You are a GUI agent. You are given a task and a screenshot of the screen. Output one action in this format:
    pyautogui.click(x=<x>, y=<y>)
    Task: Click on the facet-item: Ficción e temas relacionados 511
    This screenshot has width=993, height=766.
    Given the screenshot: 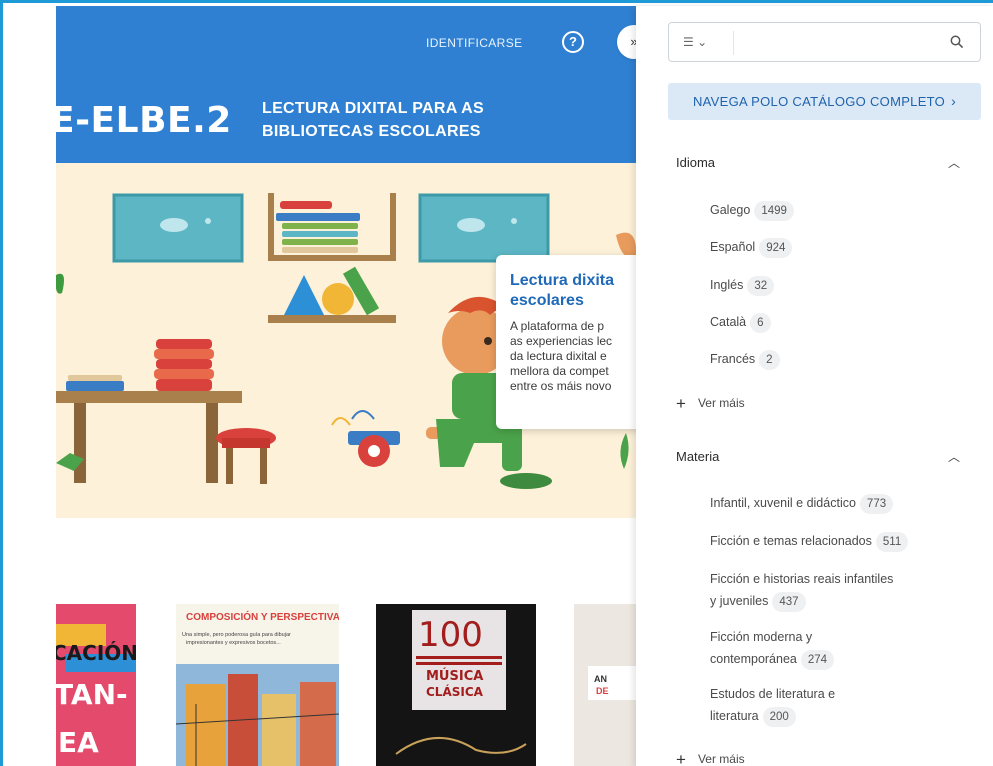 What is the action you would take?
    pyautogui.click(x=809, y=541)
    